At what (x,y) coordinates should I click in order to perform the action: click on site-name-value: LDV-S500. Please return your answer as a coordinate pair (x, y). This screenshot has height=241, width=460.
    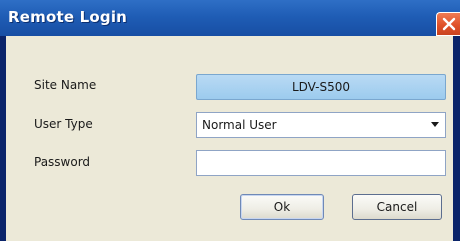
    Looking at the image, I should click on (321, 87).